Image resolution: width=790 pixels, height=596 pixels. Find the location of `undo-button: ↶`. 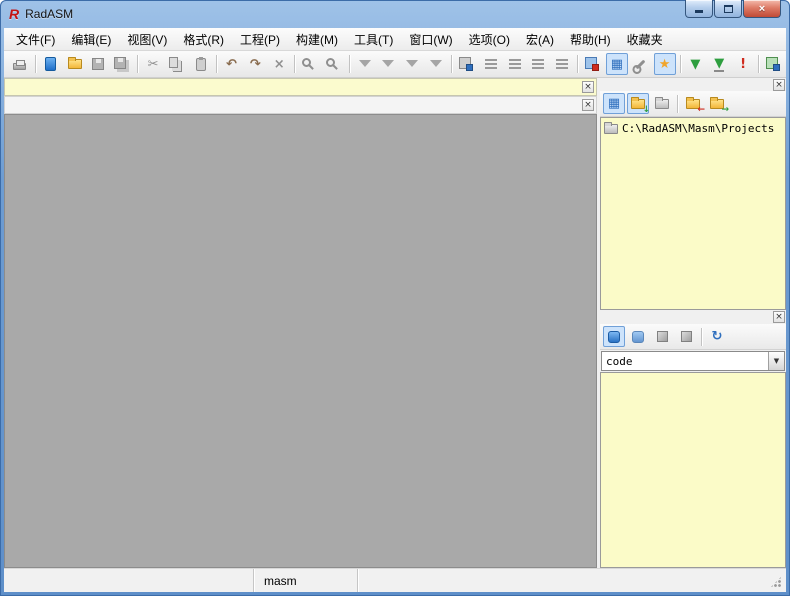

undo-button: ↶ is located at coordinates (232, 64).